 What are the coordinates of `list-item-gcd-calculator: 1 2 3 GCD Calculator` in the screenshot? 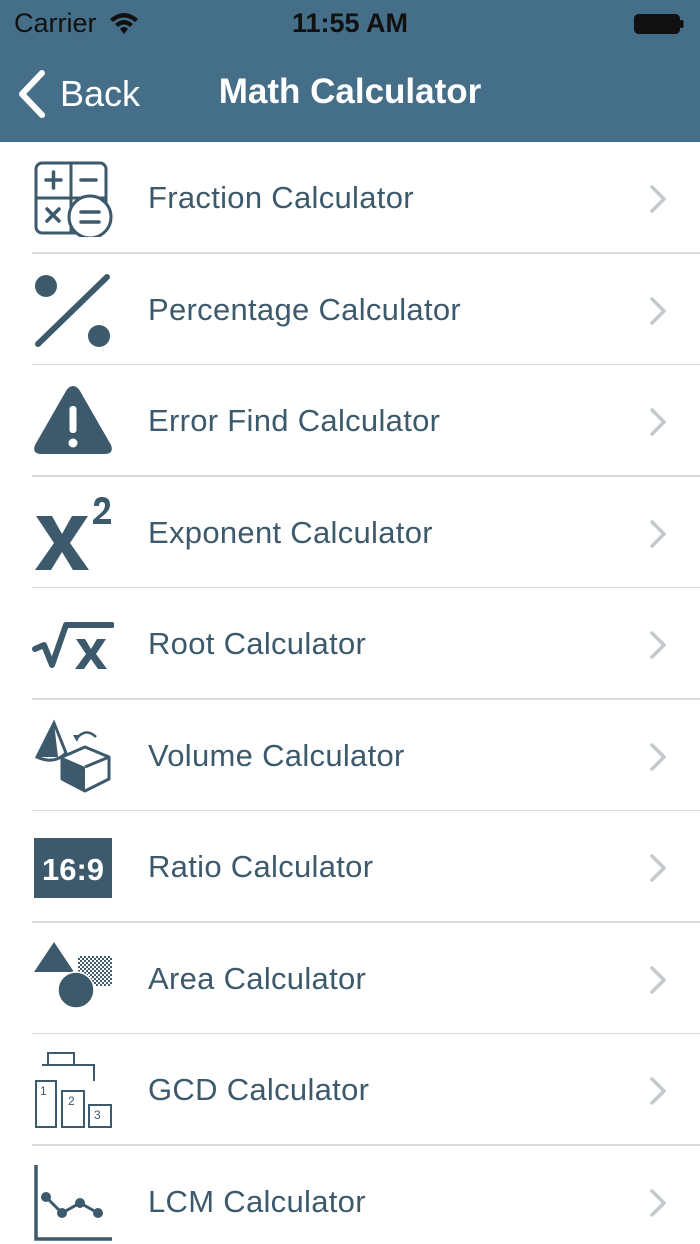 It's located at (350, 1090).